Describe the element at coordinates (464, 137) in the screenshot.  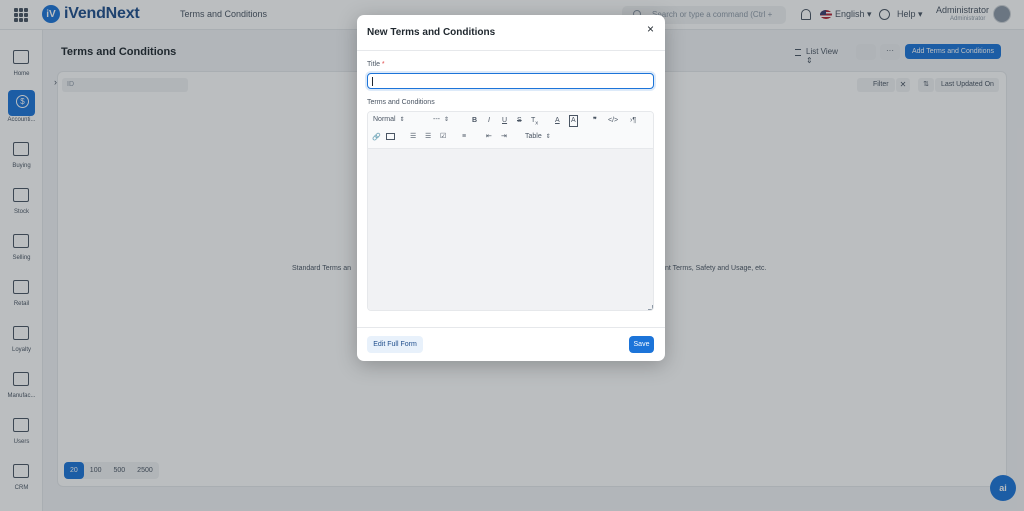
I see `align-left-icon: ≡` at that location.